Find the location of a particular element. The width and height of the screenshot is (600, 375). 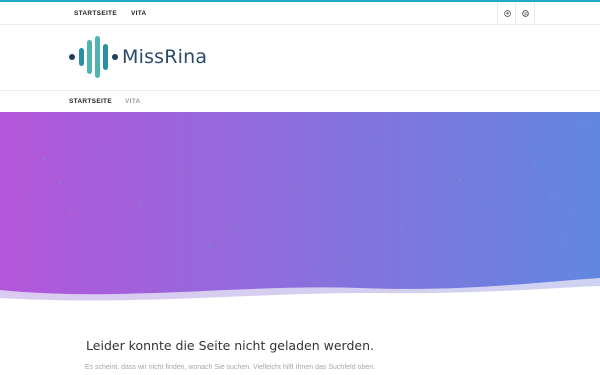

main-navigation: STARTSEITE VITA is located at coordinates (300, 102).